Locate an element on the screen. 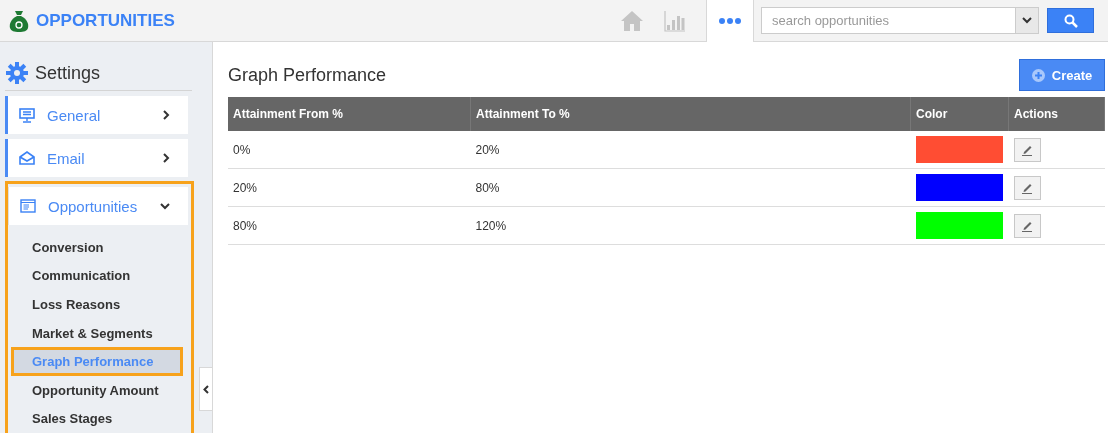  menu-item: Opportunity Amount is located at coordinates (97, 390).